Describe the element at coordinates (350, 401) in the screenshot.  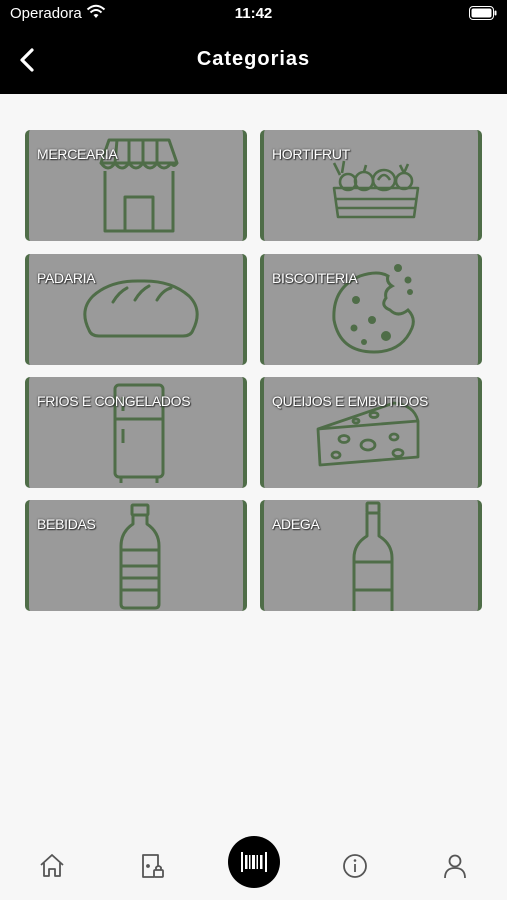
I see `category-label: QUEIJOS E EMBUTIDOS` at that location.